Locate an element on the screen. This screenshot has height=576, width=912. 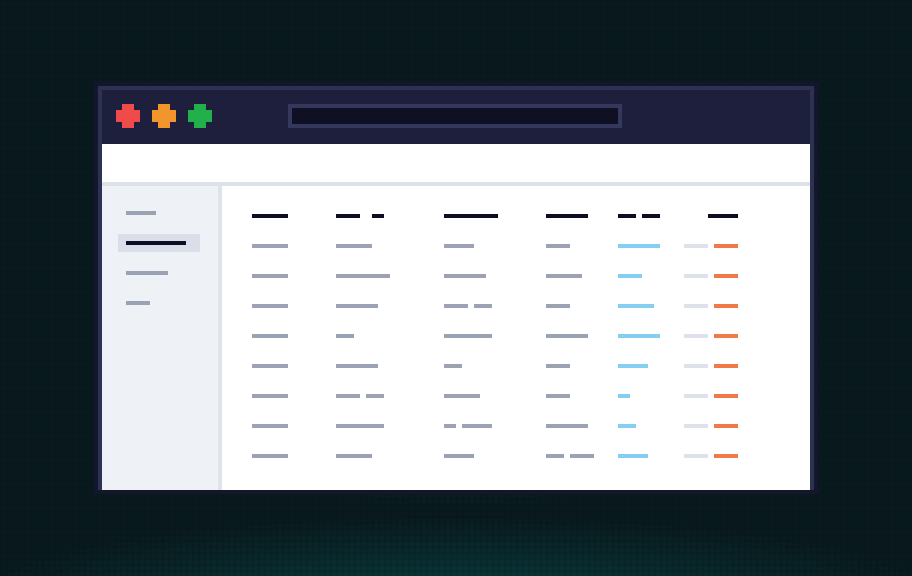
maximize-button is located at coordinates (200, 116).